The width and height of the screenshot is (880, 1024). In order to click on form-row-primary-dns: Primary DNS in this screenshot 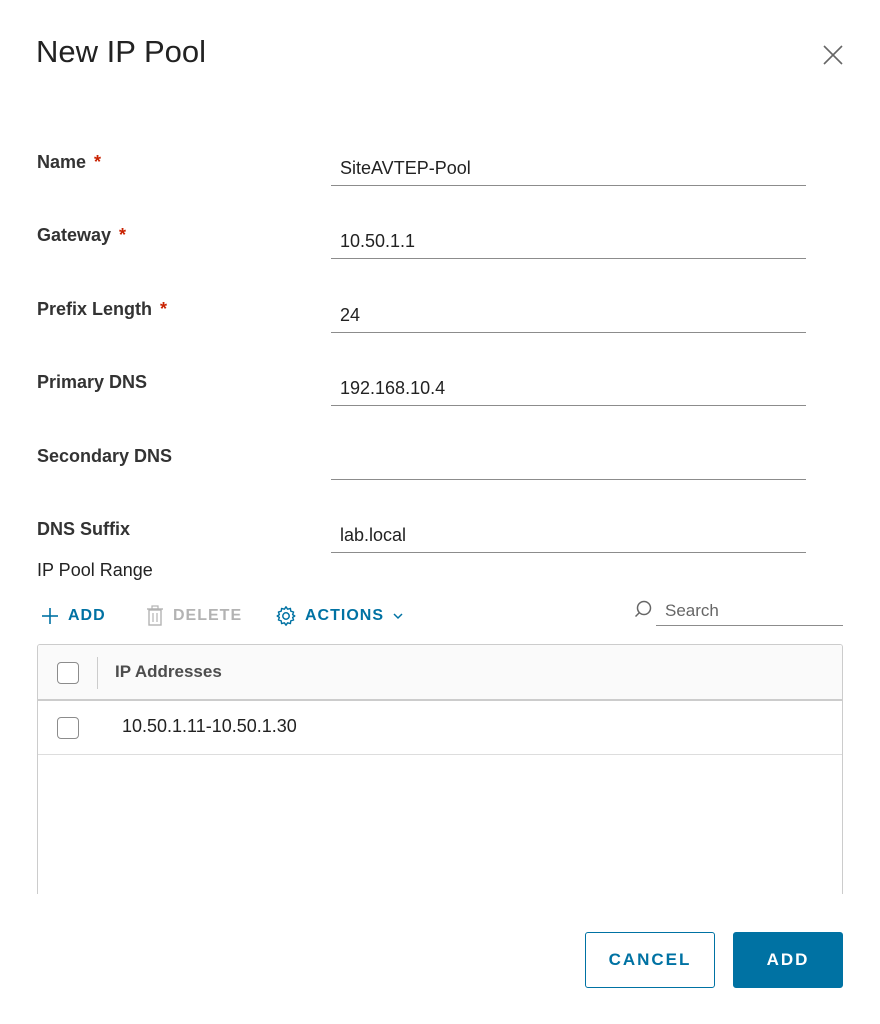, I will do `click(440, 397)`.